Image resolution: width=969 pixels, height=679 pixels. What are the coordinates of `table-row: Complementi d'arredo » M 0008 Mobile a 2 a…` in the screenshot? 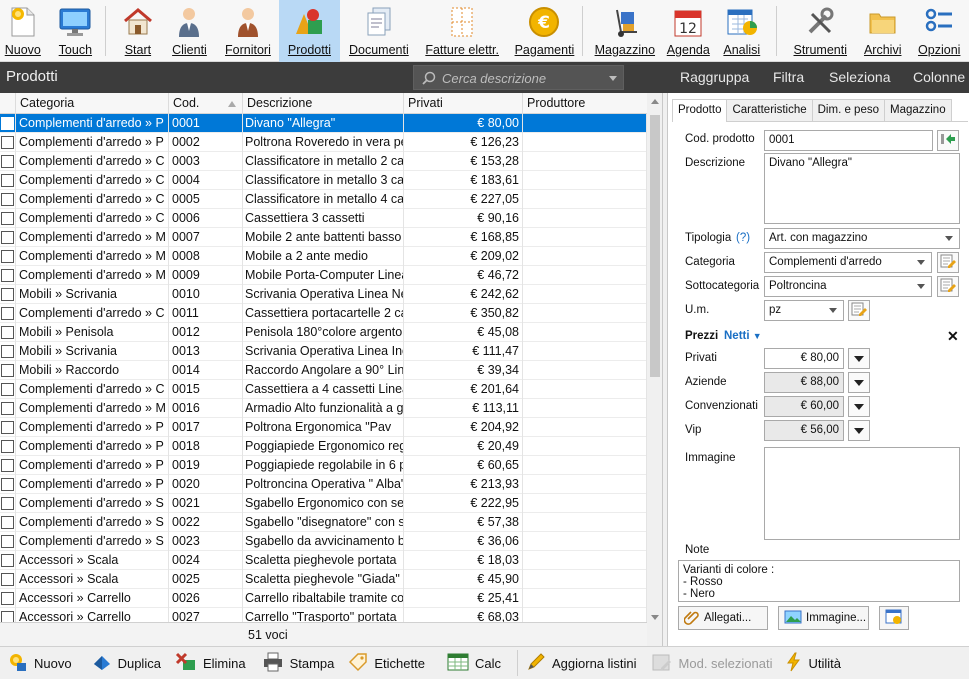 It's located at (323, 256).